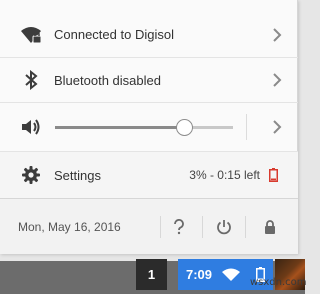 This screenshot has width=320, height=294. I want to click on lock-icon, so click(270, 227).